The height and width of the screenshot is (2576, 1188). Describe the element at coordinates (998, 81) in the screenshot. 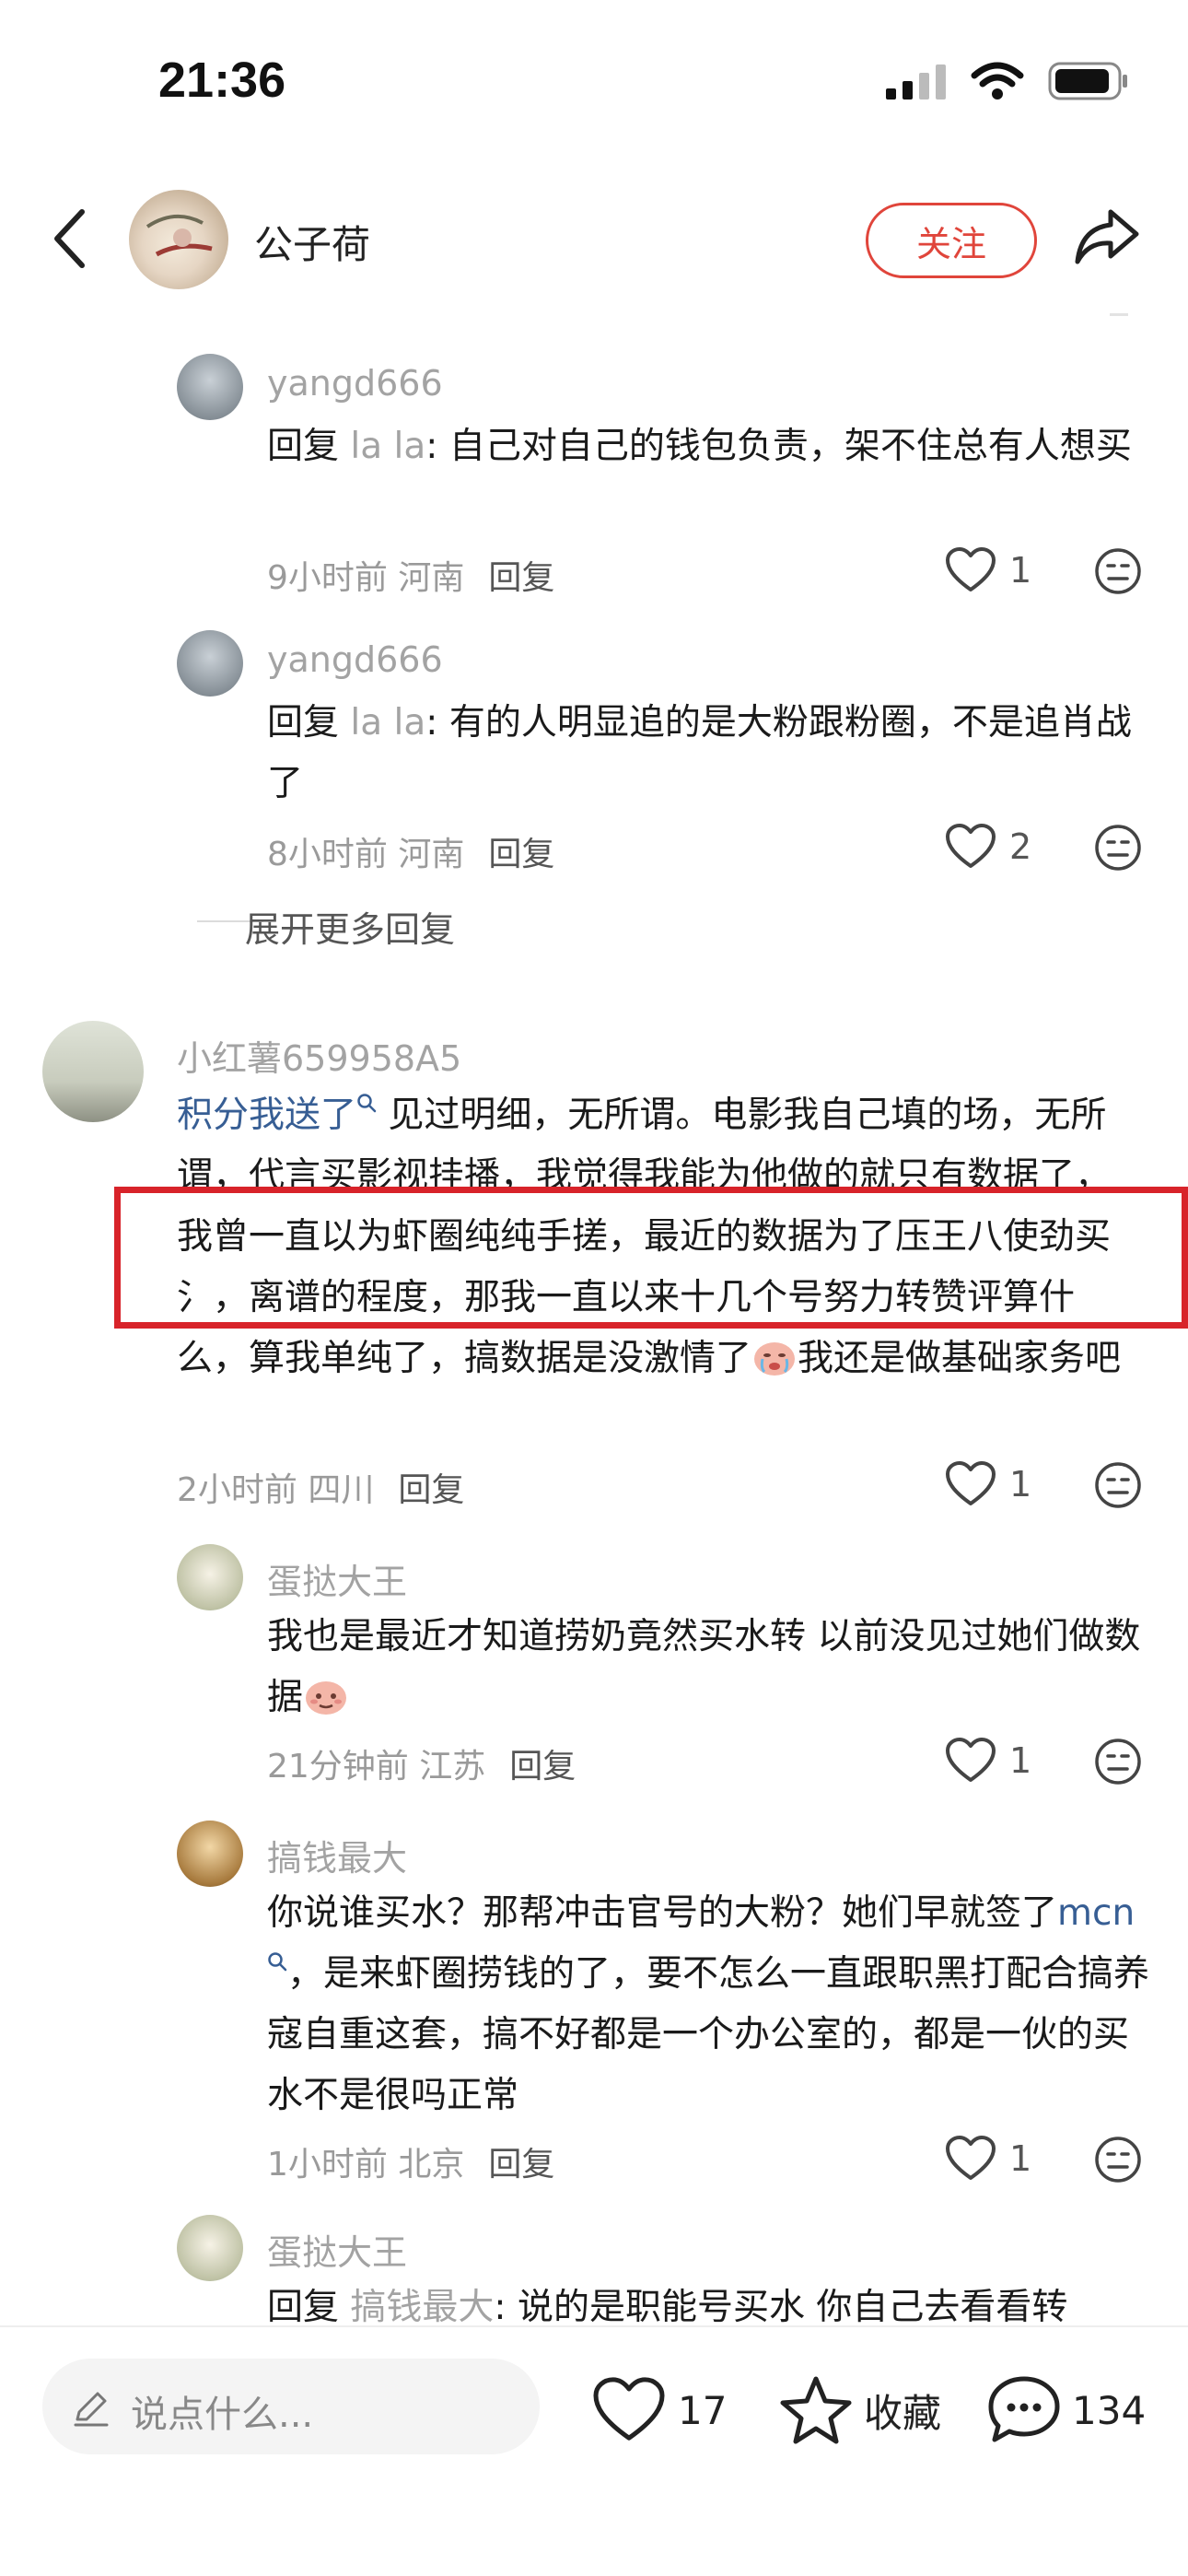

I see `wifi-icon` at that location.